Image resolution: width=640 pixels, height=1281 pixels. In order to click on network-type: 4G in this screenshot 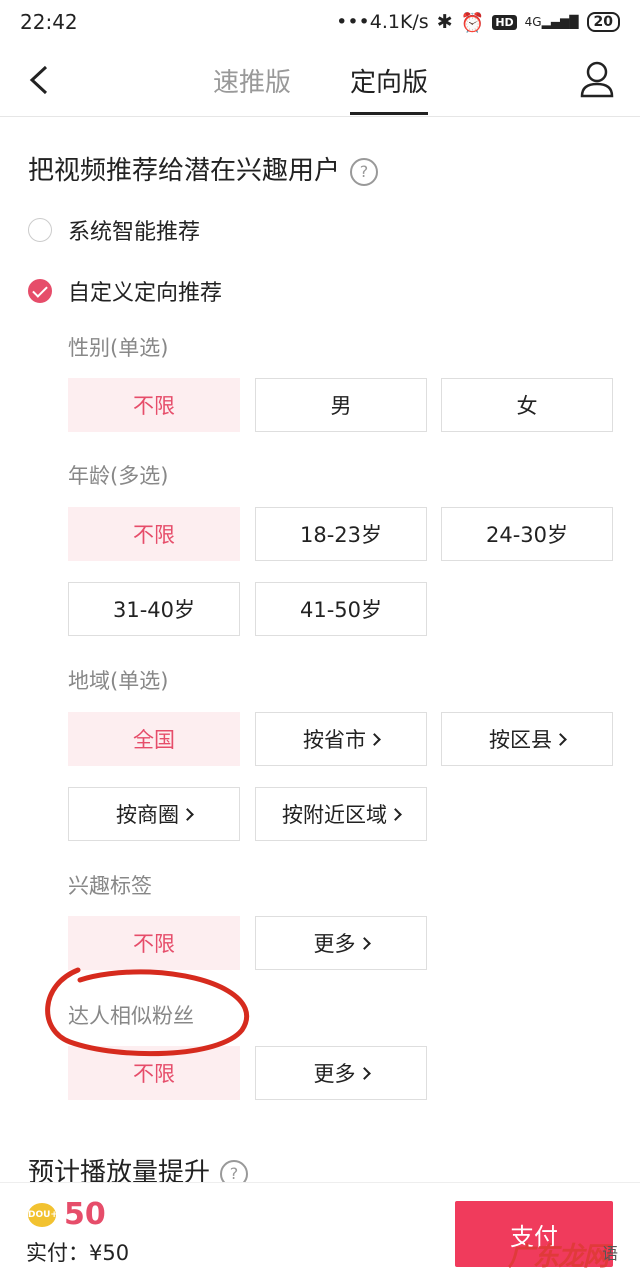, I will do `click(533, 22)`.